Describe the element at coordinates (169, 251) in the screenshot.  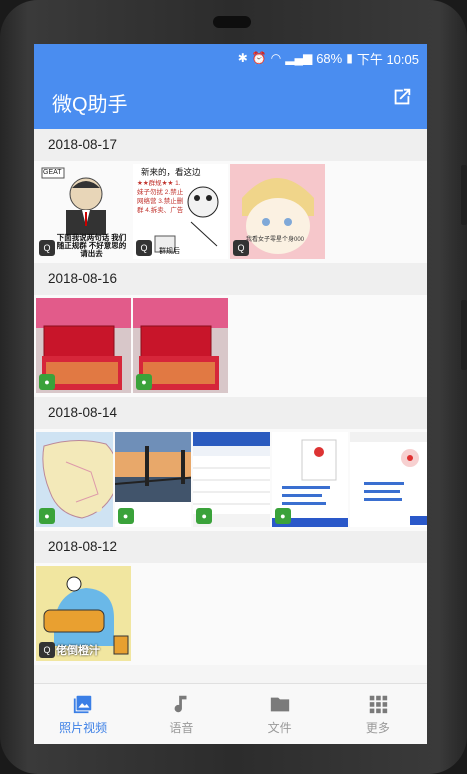
I see `meme-panda-foot: 群规后` at that location.